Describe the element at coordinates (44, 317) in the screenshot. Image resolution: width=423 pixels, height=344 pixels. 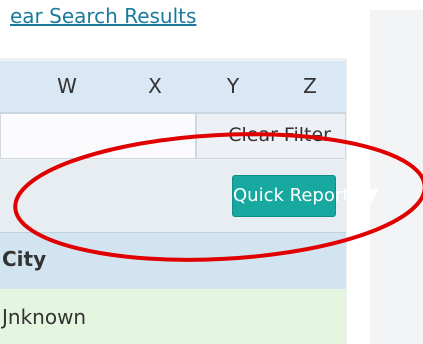
I see `city-cell: Jnknown` at that location.